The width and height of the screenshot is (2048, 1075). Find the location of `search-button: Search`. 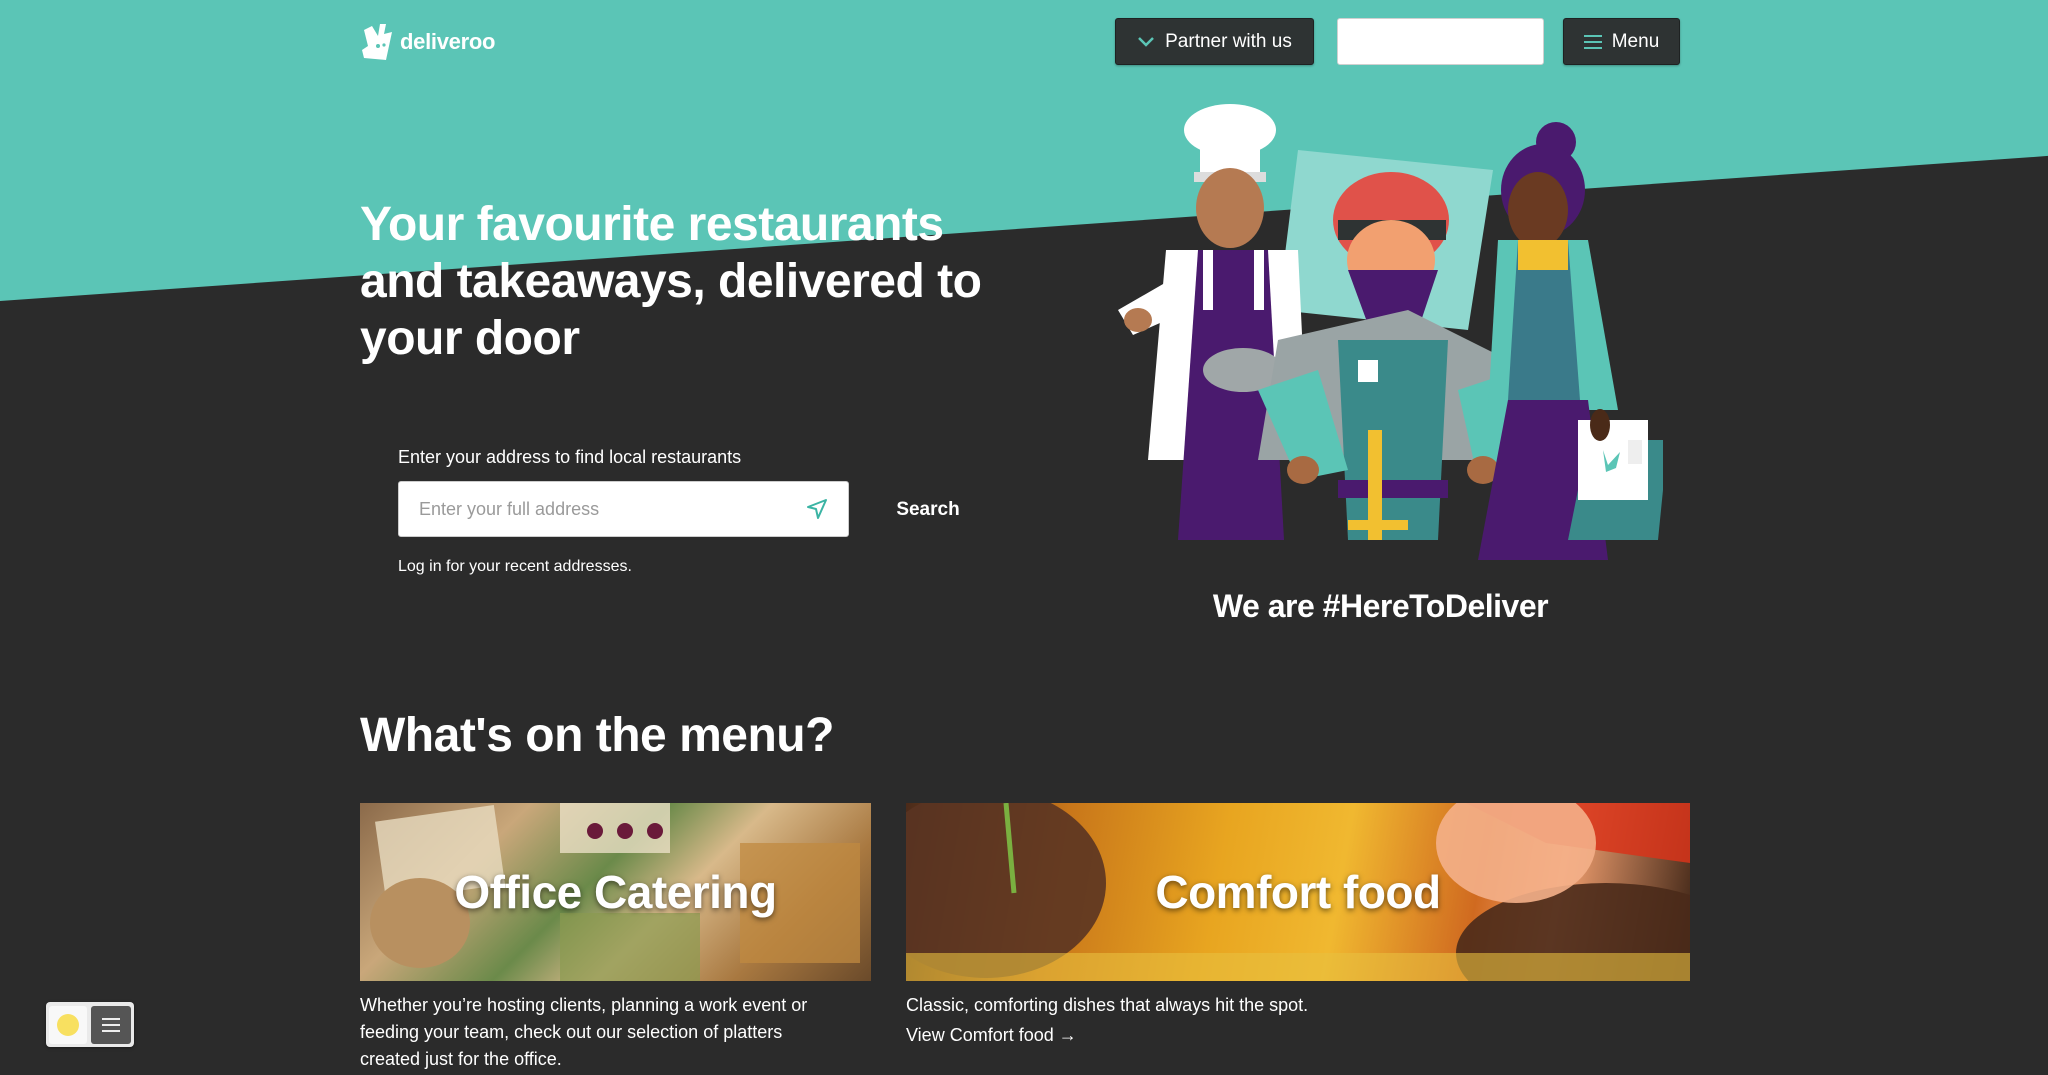

search-button: Search is located at coordinates (928, 510).